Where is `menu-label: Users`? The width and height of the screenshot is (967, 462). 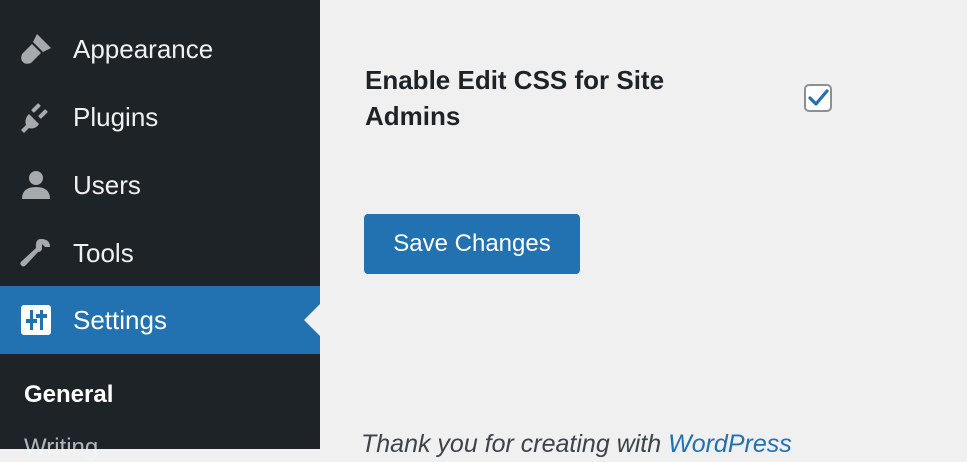 menu-label: Users is located at coordinates (107, 184).